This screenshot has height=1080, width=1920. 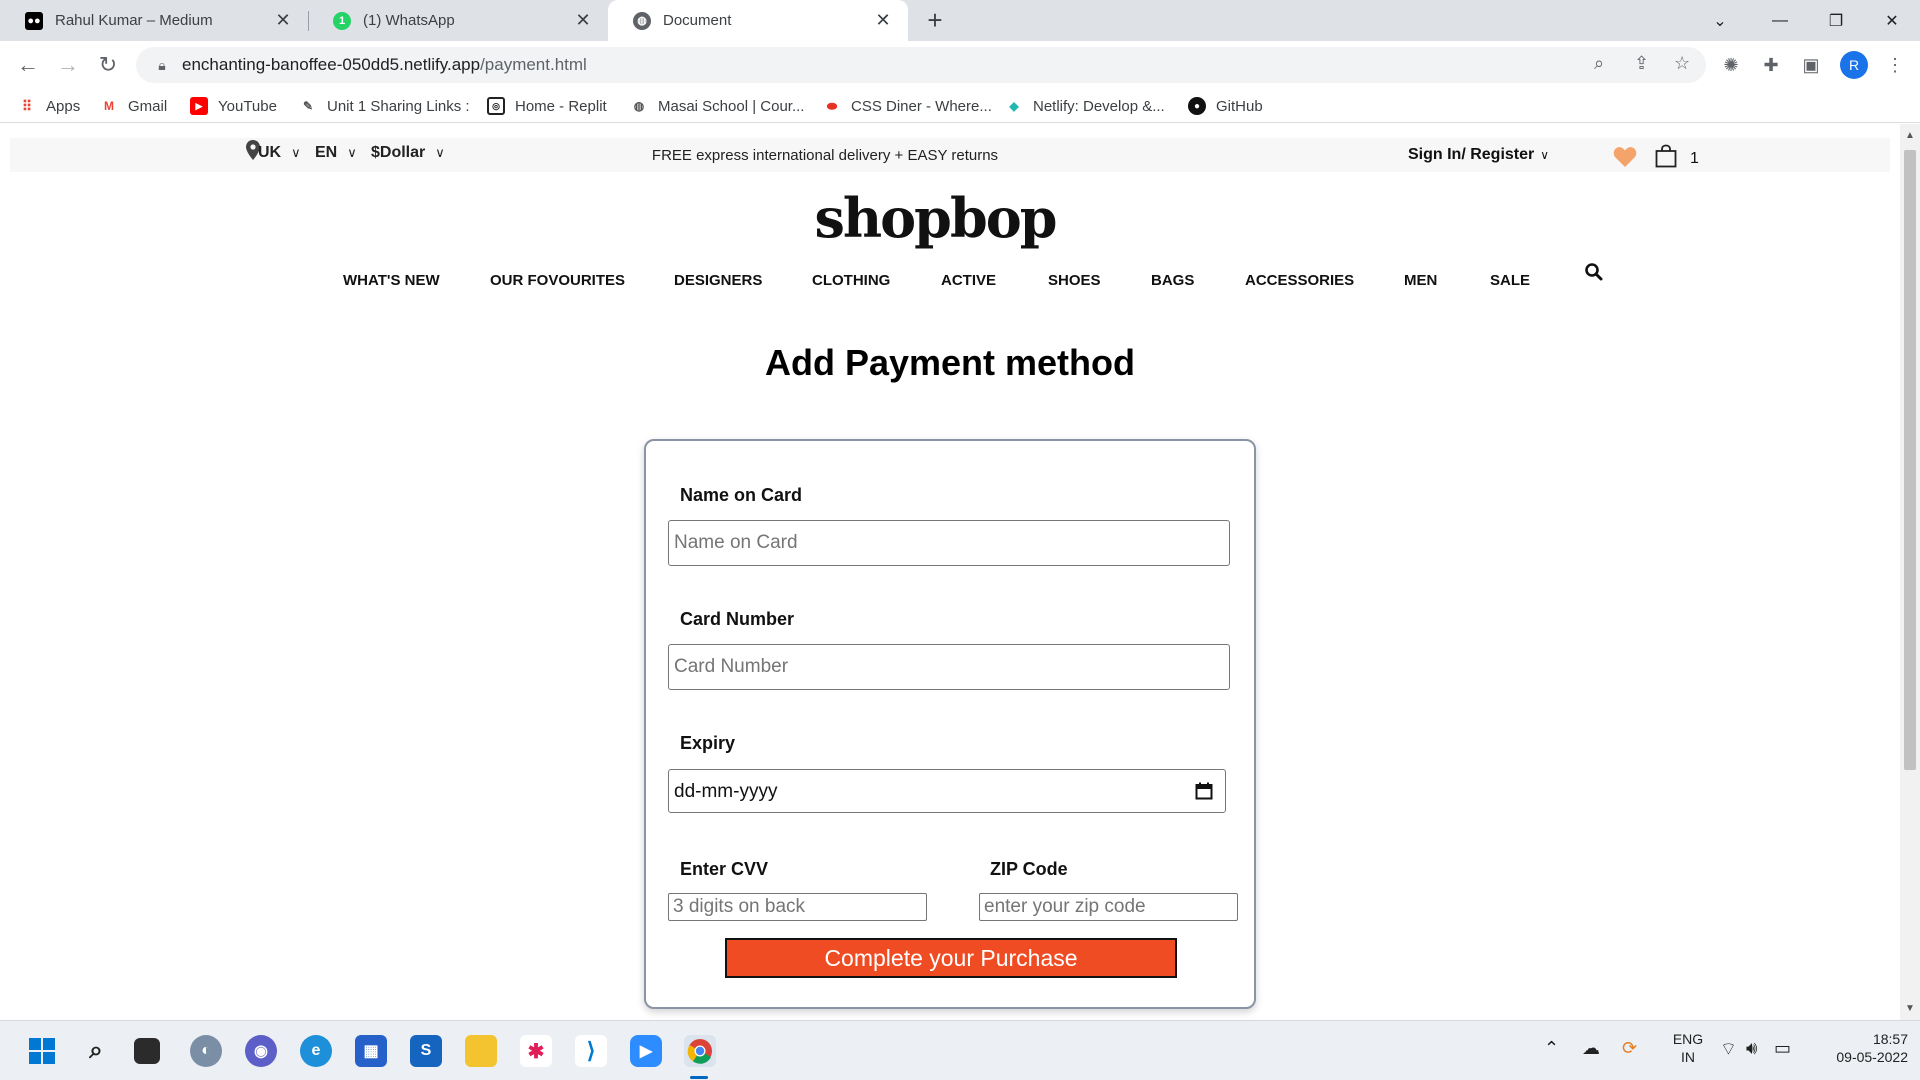 What do you see at coordinates (935, 218) in the screenshot?
I see `shopbop-logo: shopbop` at bounding box center [935, 218].